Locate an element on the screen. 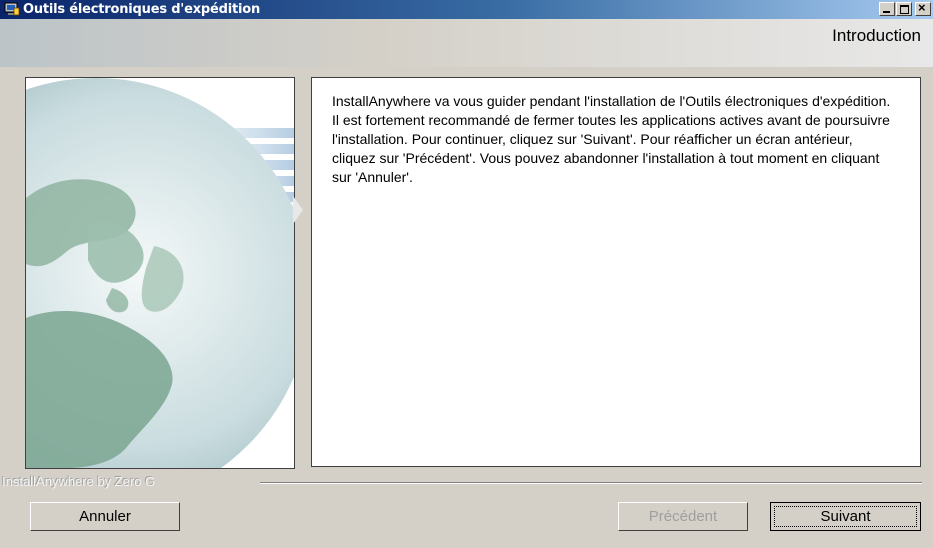 This screenshot has width=933, height=548. footer-divider is located at coordinates (591, 483).